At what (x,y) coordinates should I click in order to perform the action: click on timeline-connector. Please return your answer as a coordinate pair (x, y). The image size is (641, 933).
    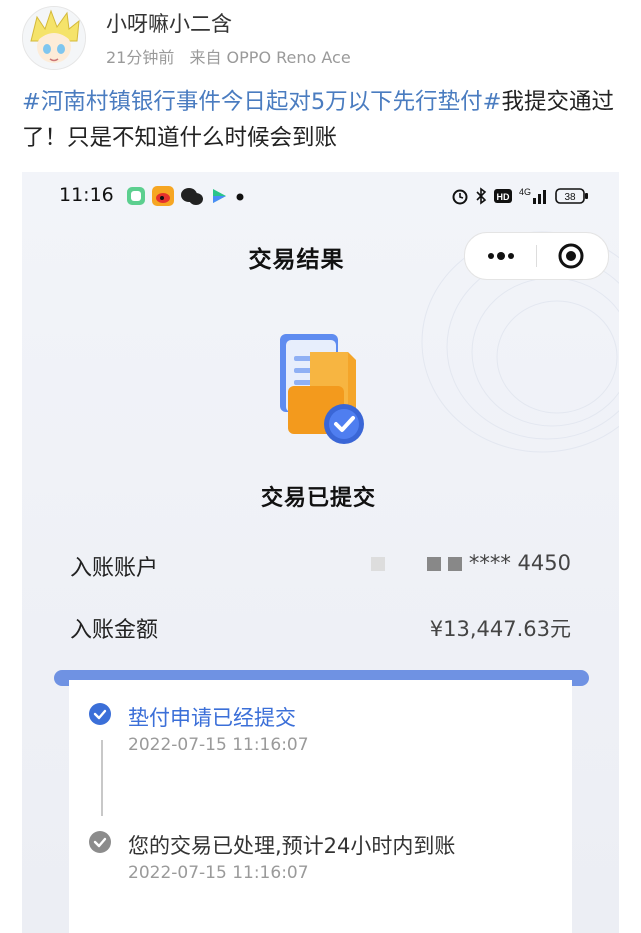
    Looking at the image, I should click on (102, 778).